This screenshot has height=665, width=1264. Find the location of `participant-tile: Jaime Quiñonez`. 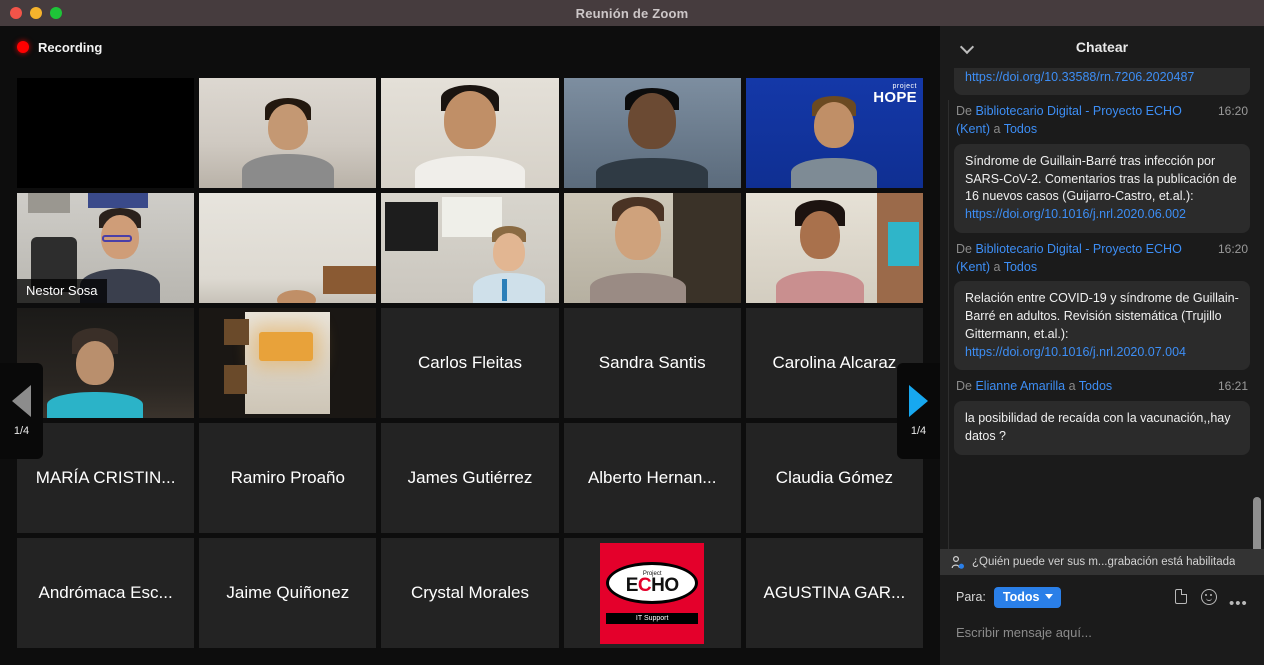

participant-tile: Jaime Quiñonez is located at coordinates (288, 593).